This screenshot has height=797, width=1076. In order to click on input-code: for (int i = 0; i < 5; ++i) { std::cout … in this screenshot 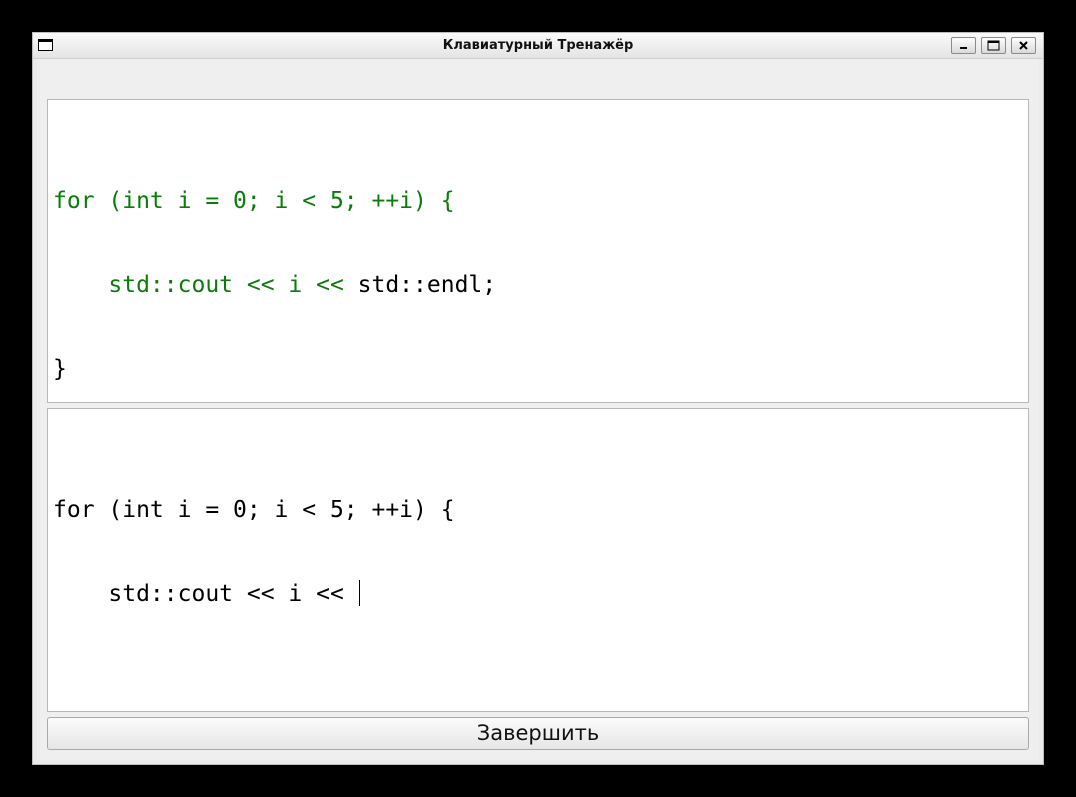, I will do `click(254, 552)`.